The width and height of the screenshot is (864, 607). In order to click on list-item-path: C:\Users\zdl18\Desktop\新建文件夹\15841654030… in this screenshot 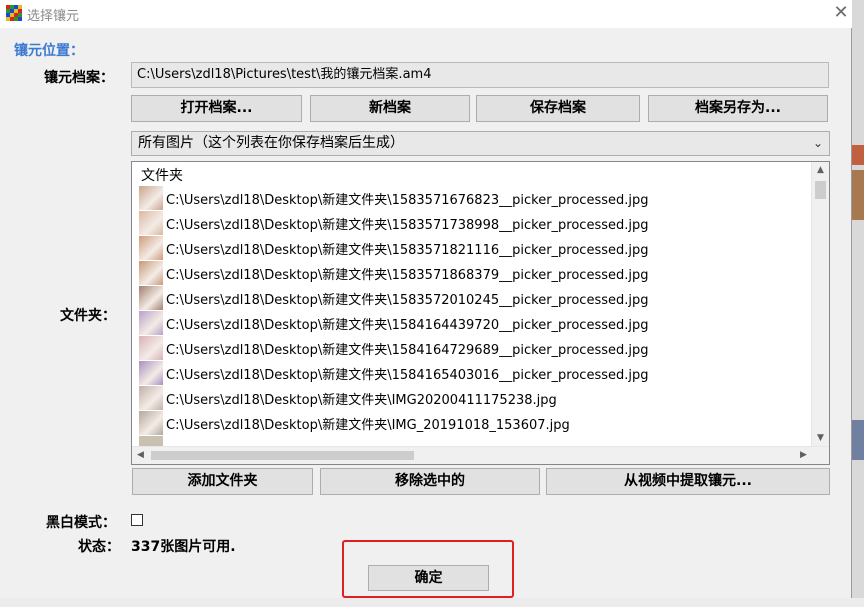, I will do `click(407, 375)`.